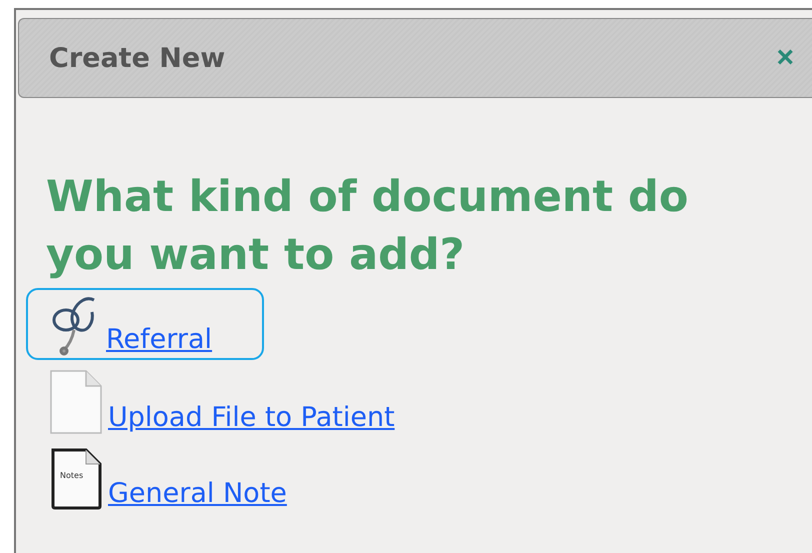 This screenshot has height=553, width=812. I want to click on file-icon, so click(76, 402).